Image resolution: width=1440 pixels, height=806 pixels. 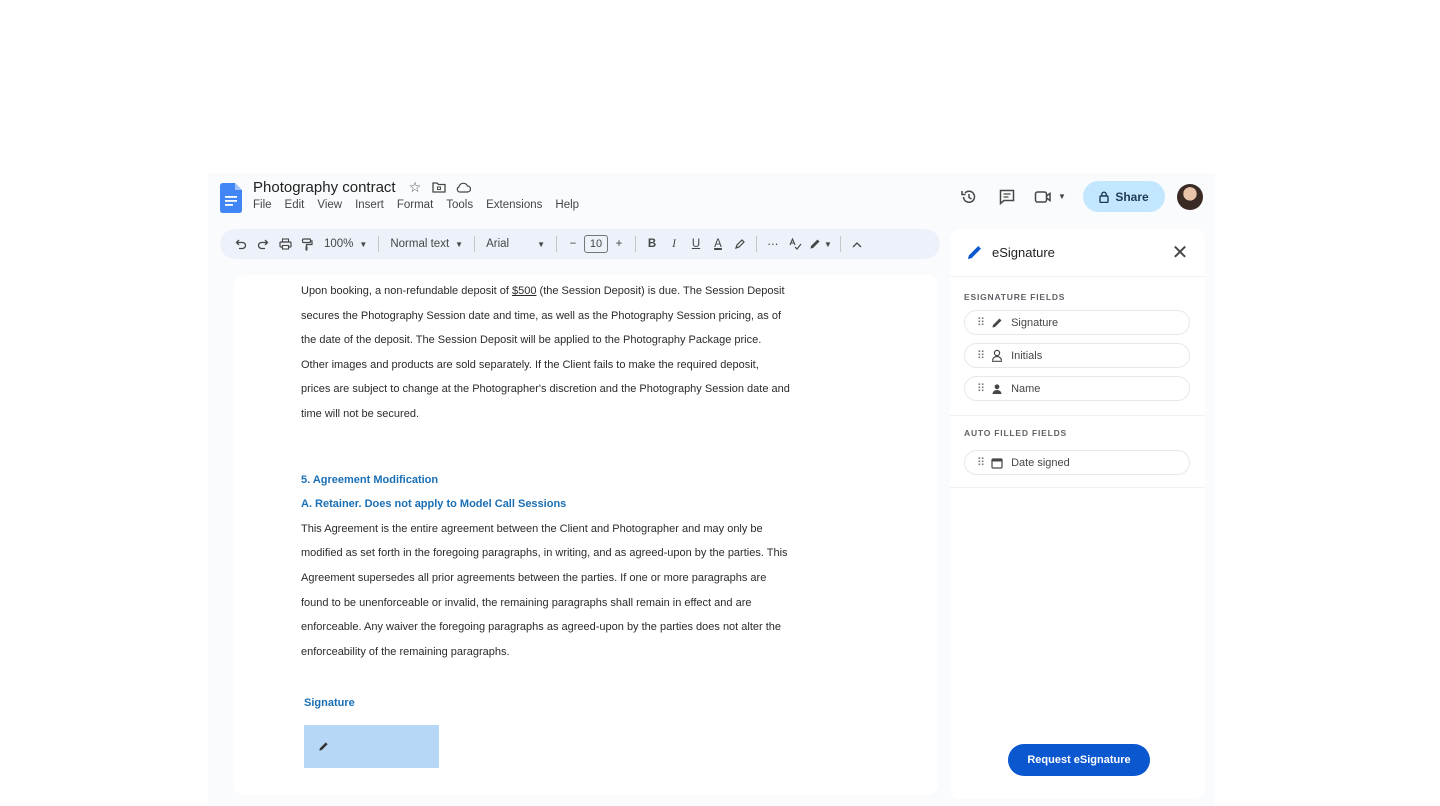 I want to click on menu-view: View, so click(x=329, y=205).